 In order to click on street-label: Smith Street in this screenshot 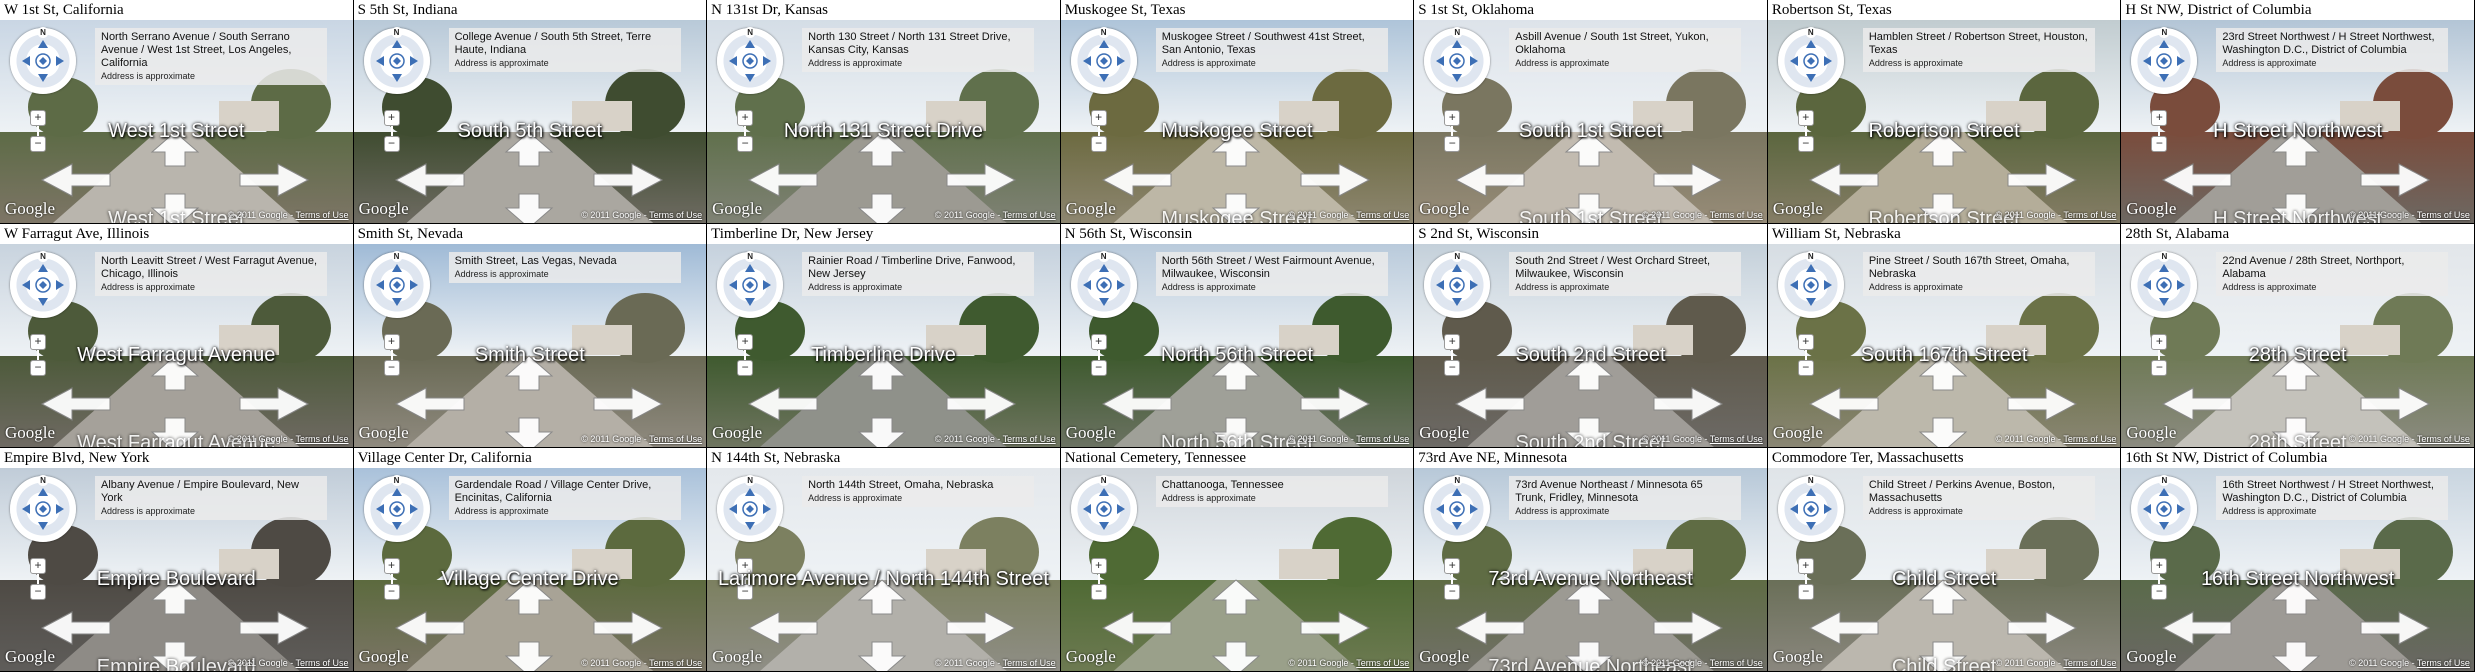, I will do `click(530, 355)`.